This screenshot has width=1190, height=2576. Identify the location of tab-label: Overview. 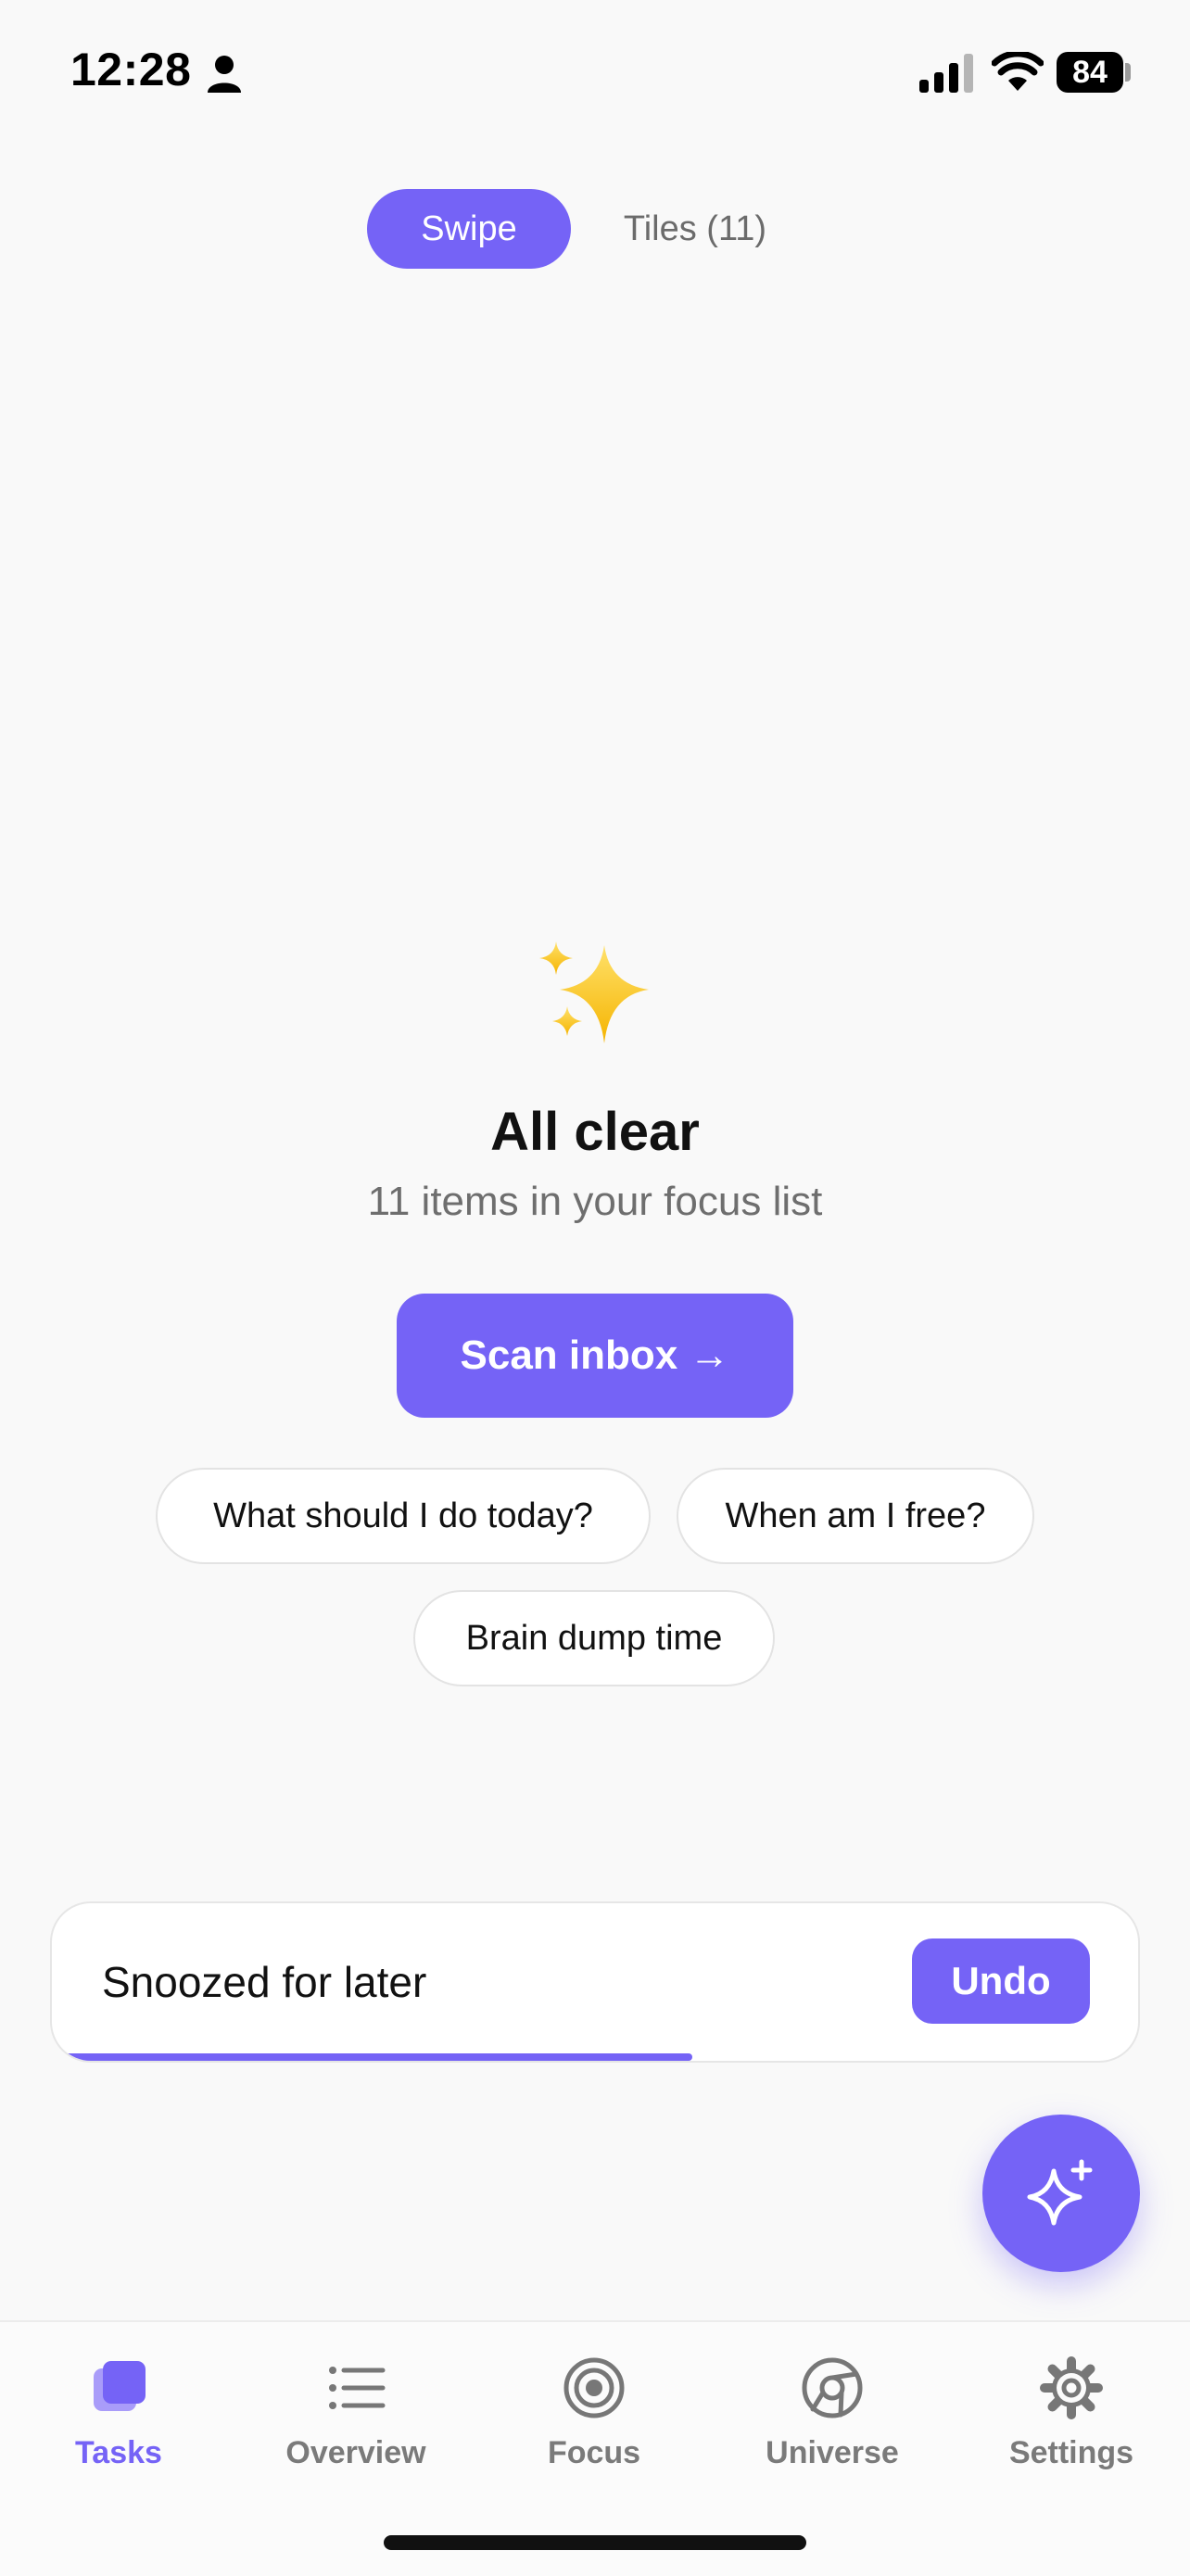
(355, 2453).